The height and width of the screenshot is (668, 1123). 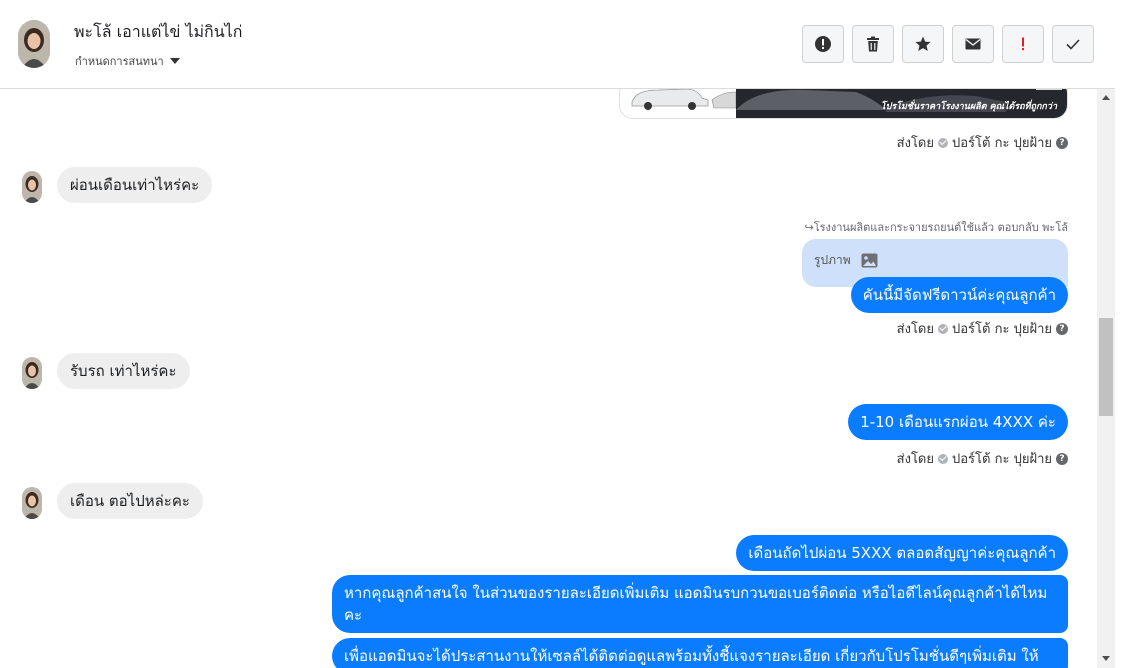 I want to click on outgoing-message: 1-10 เดือนแรกผ่อน 4XXX ค่ะ, so click(x=958, y=422).